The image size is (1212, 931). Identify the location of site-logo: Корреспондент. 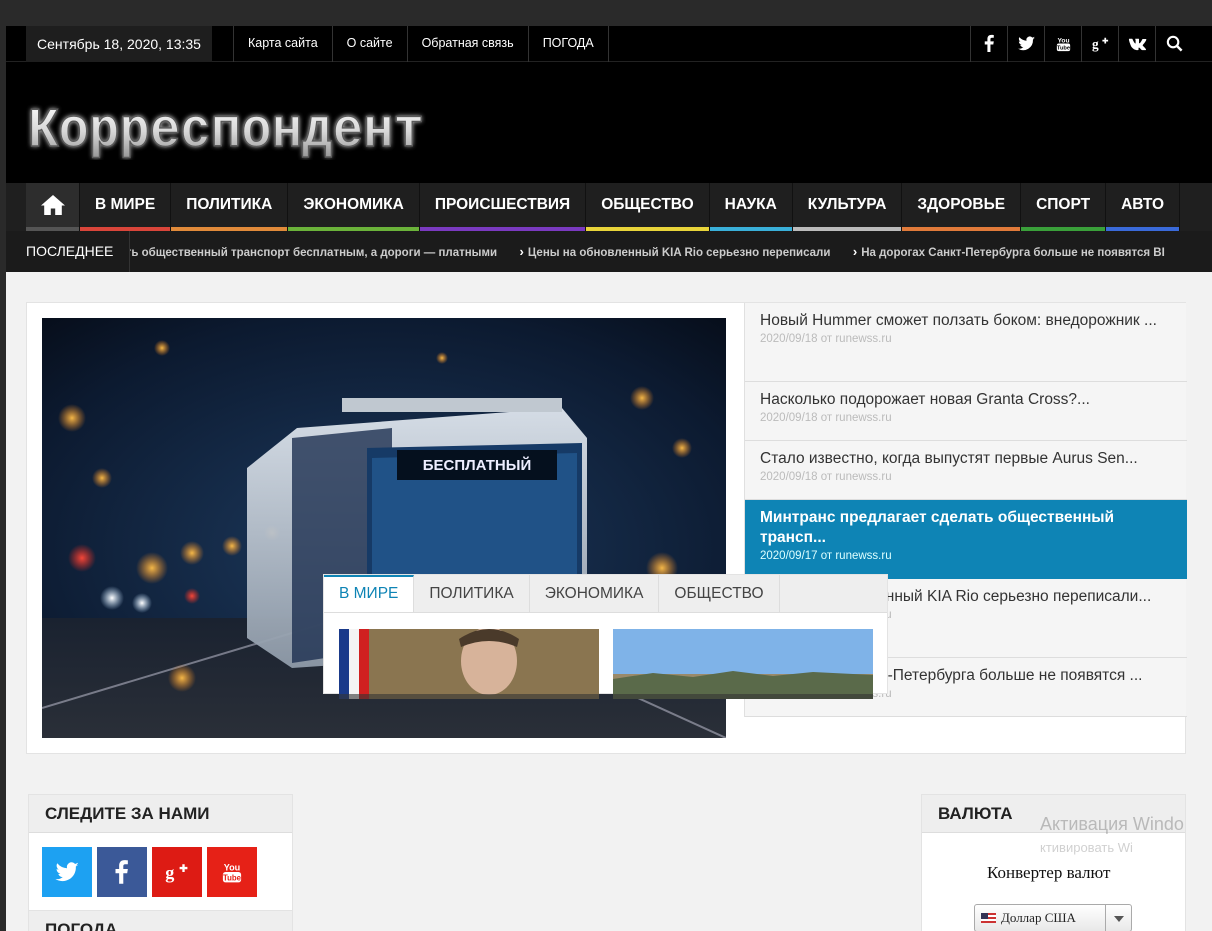
(226, 125).